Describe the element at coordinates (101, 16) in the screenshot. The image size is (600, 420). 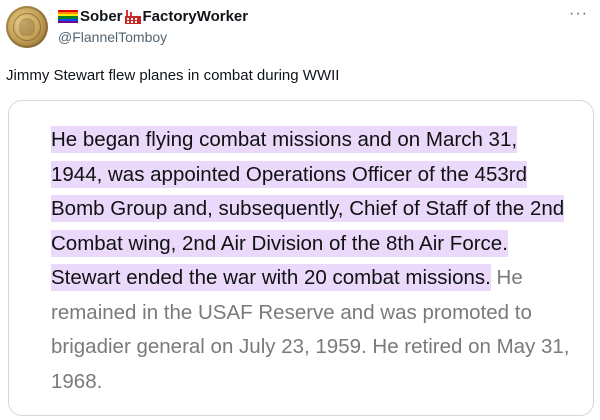
I see `display-name-part-1: Sober` at that location.